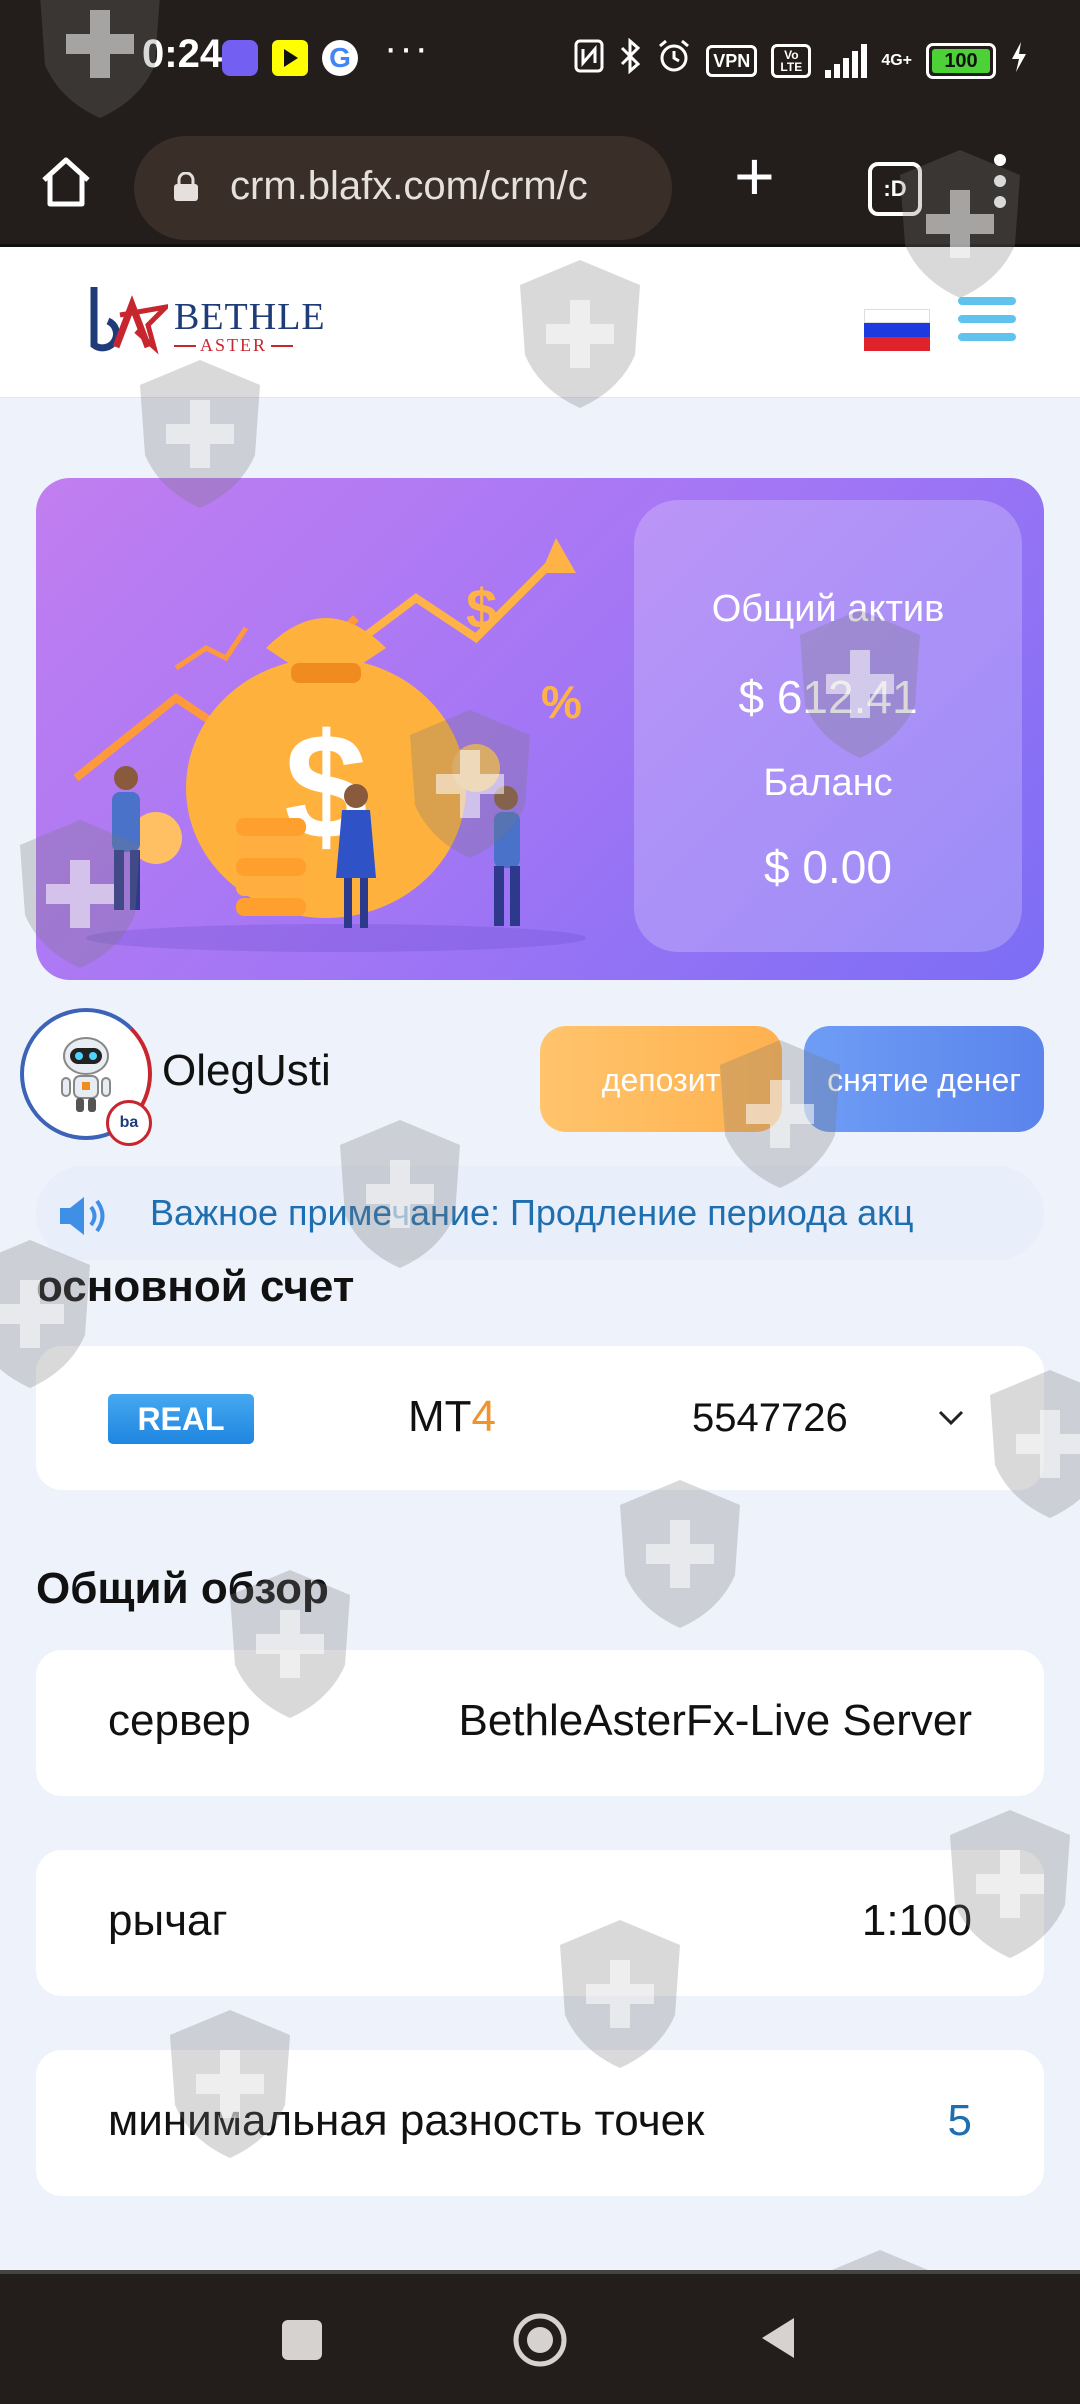 The height and width of the screenshot is (2404, 1080). Describe the element at coordinates (129, 1123) in the screenshot. I see `avatar-brand-badge: ba` at that location.